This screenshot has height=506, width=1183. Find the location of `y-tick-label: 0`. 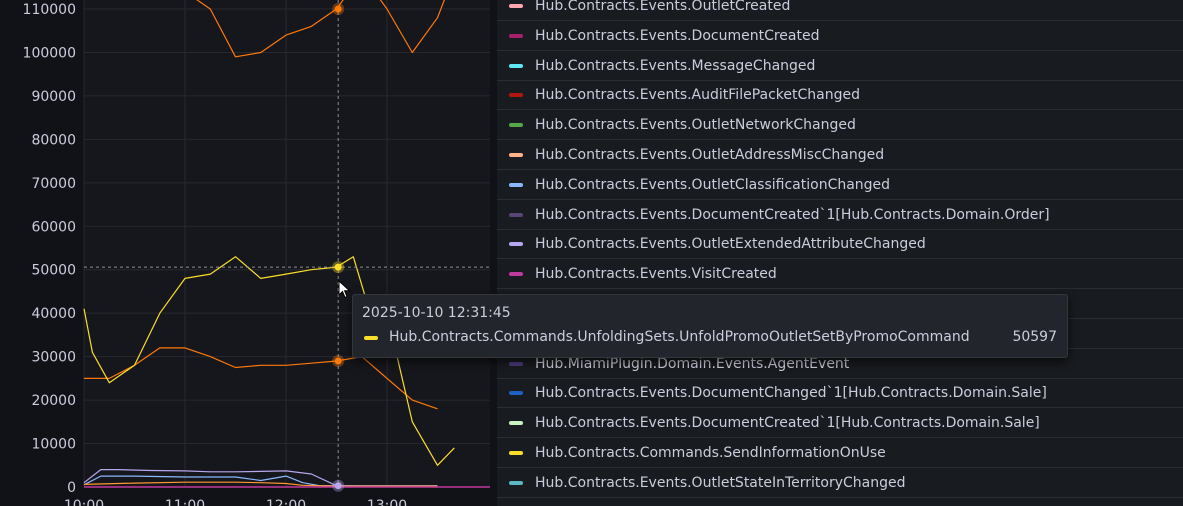

y-tick-label: 0 is located at coordinates (71, 488).